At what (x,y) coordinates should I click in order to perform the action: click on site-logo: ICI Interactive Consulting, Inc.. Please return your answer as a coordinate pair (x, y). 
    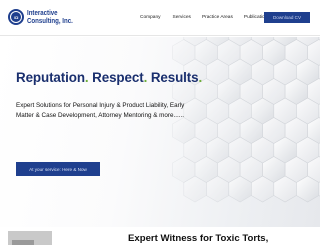
    Looking at the image, I should click on (44, 17).